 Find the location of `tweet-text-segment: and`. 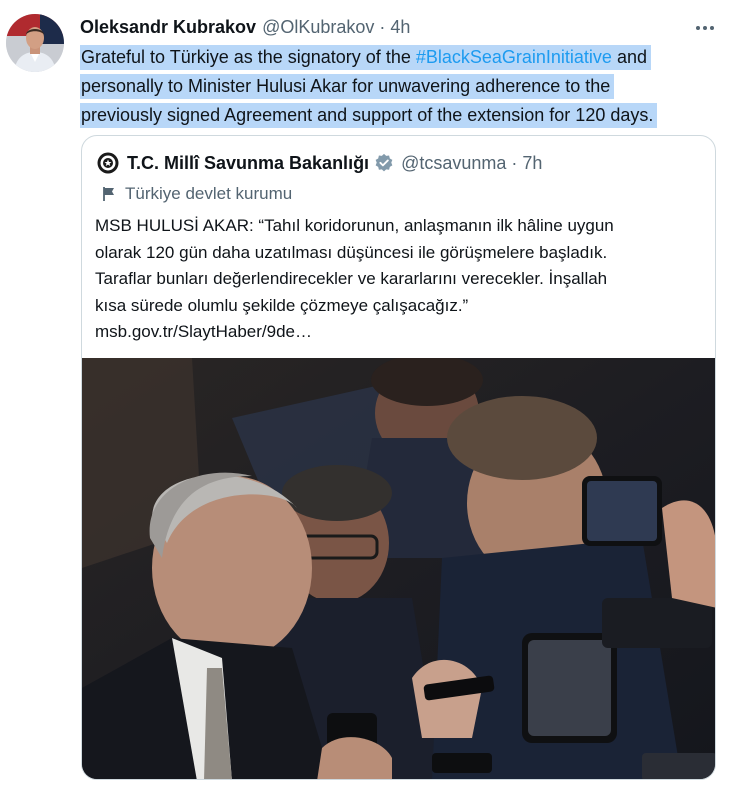

tweet-text-segment: and is located at coordinates (629, 57).